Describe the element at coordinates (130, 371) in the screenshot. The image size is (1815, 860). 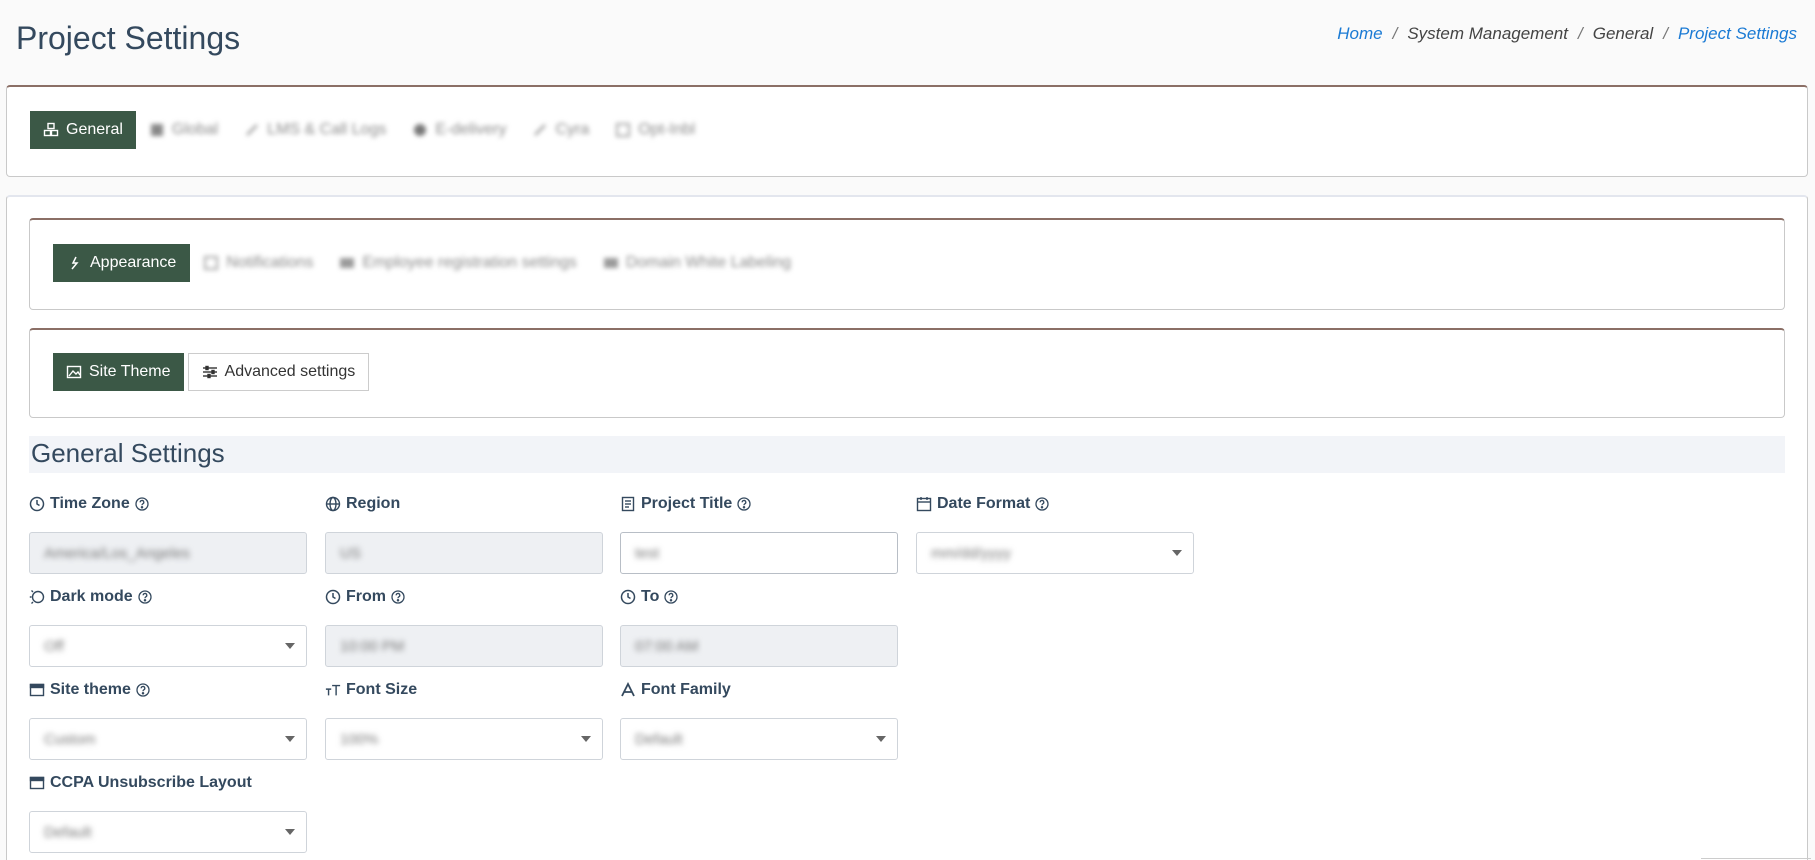
I see `tab-label: Site Theme` at that location.